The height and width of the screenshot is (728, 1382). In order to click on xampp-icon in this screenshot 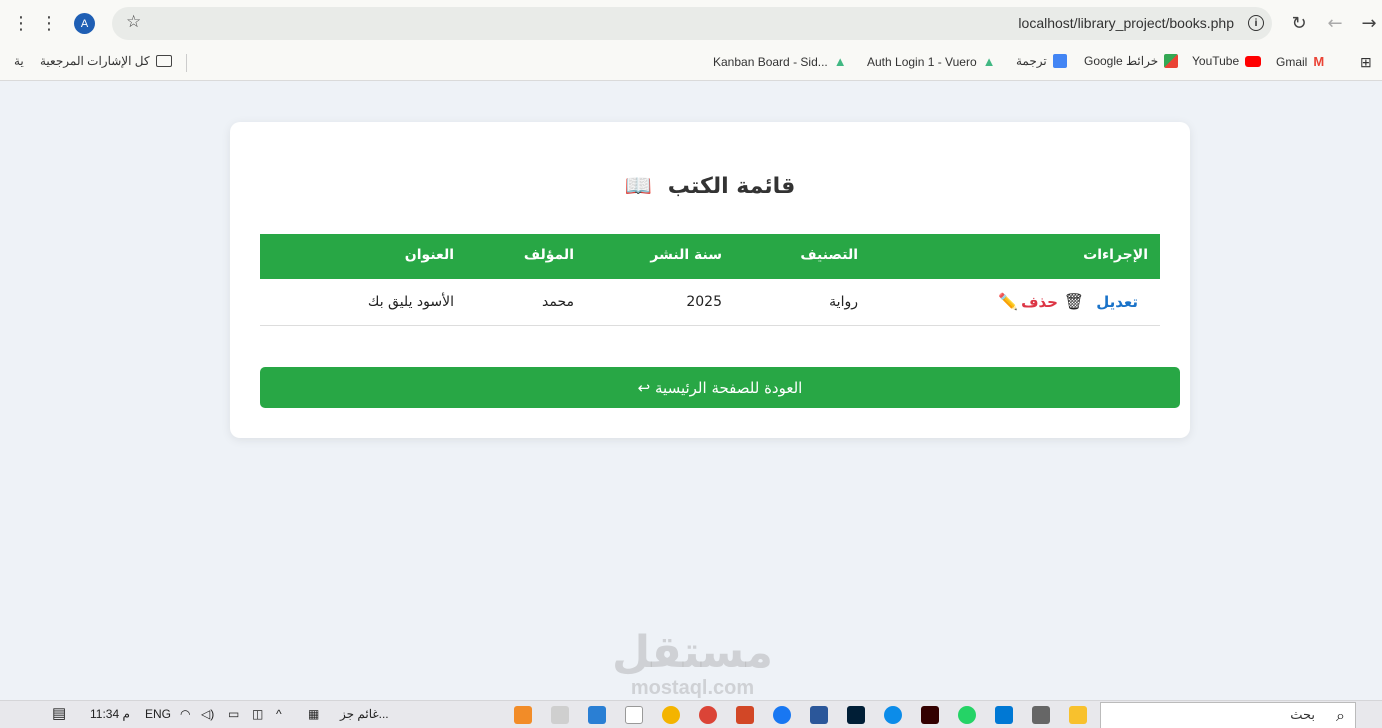, I will do `click(523, 715)`.